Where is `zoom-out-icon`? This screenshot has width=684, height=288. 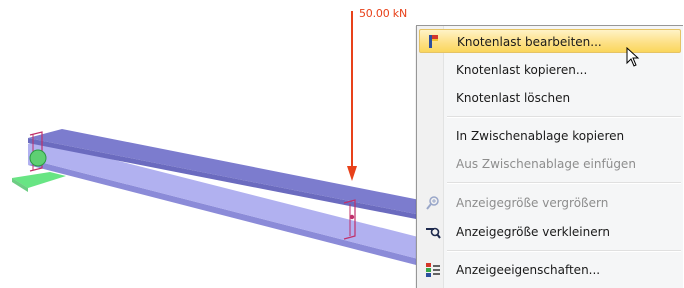
zoom-out-icon is located at coordinates (433, 233).